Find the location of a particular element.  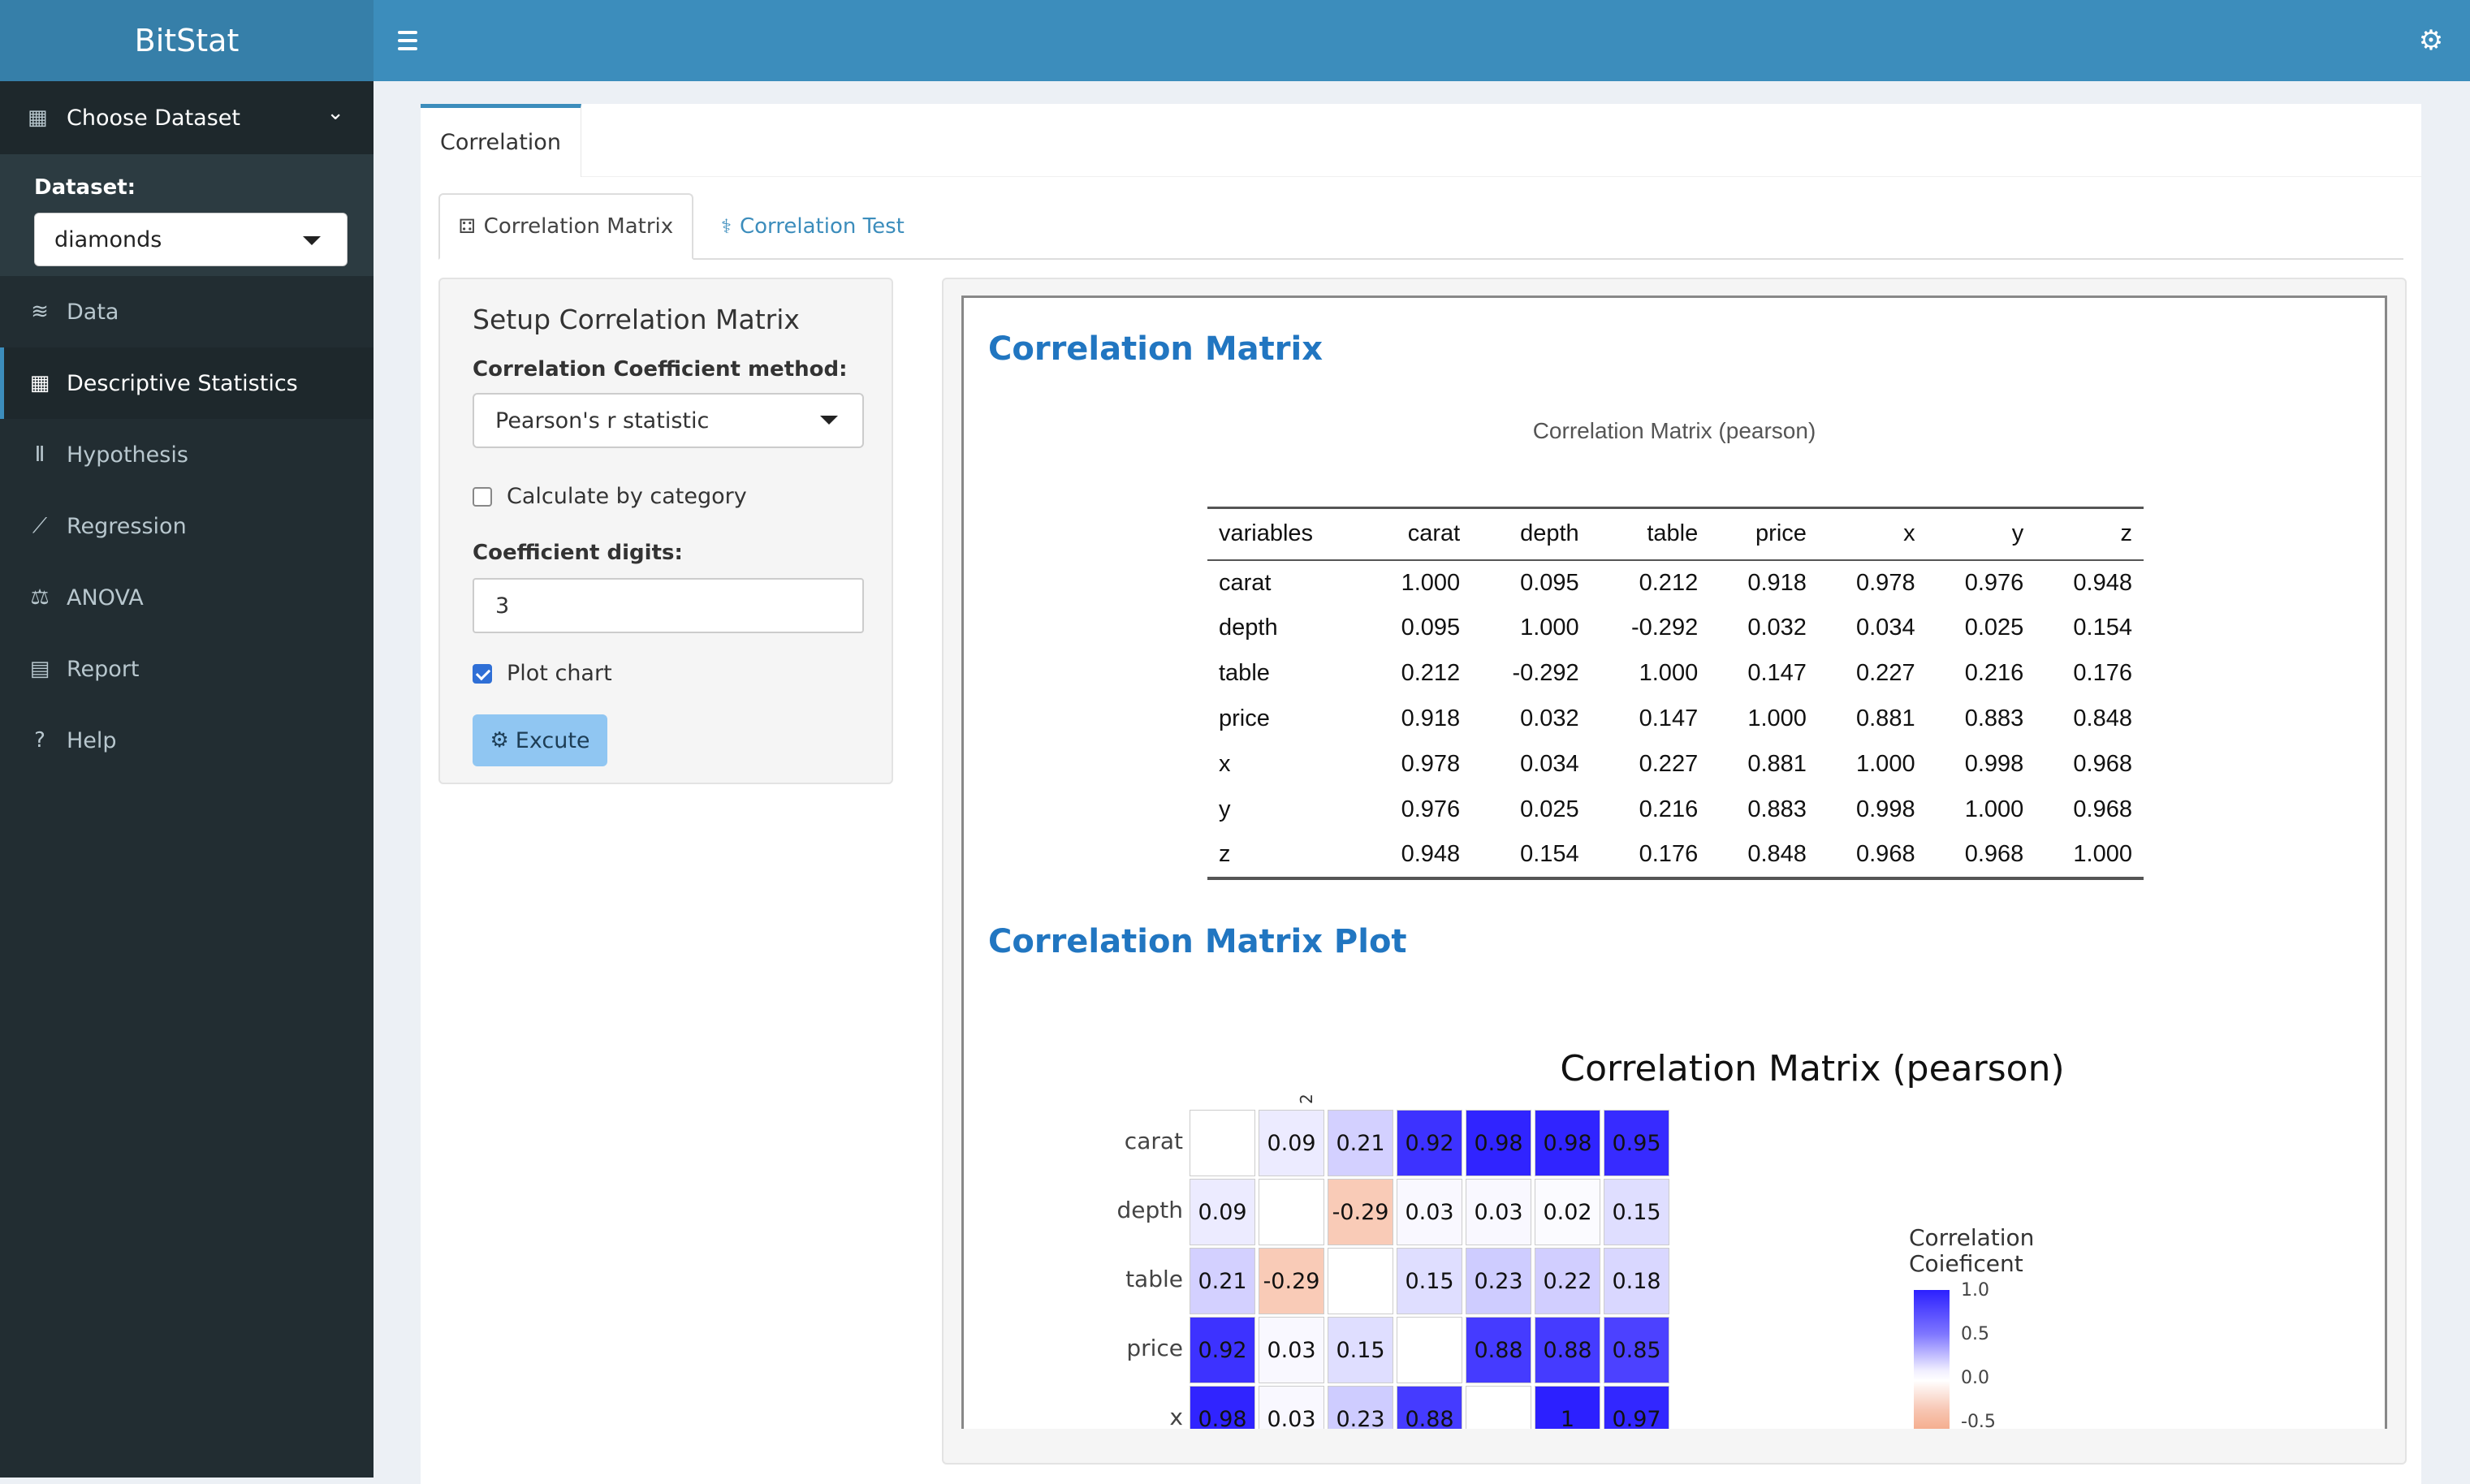

table-cell: 0.095 is located at coordinates (1550, 582).